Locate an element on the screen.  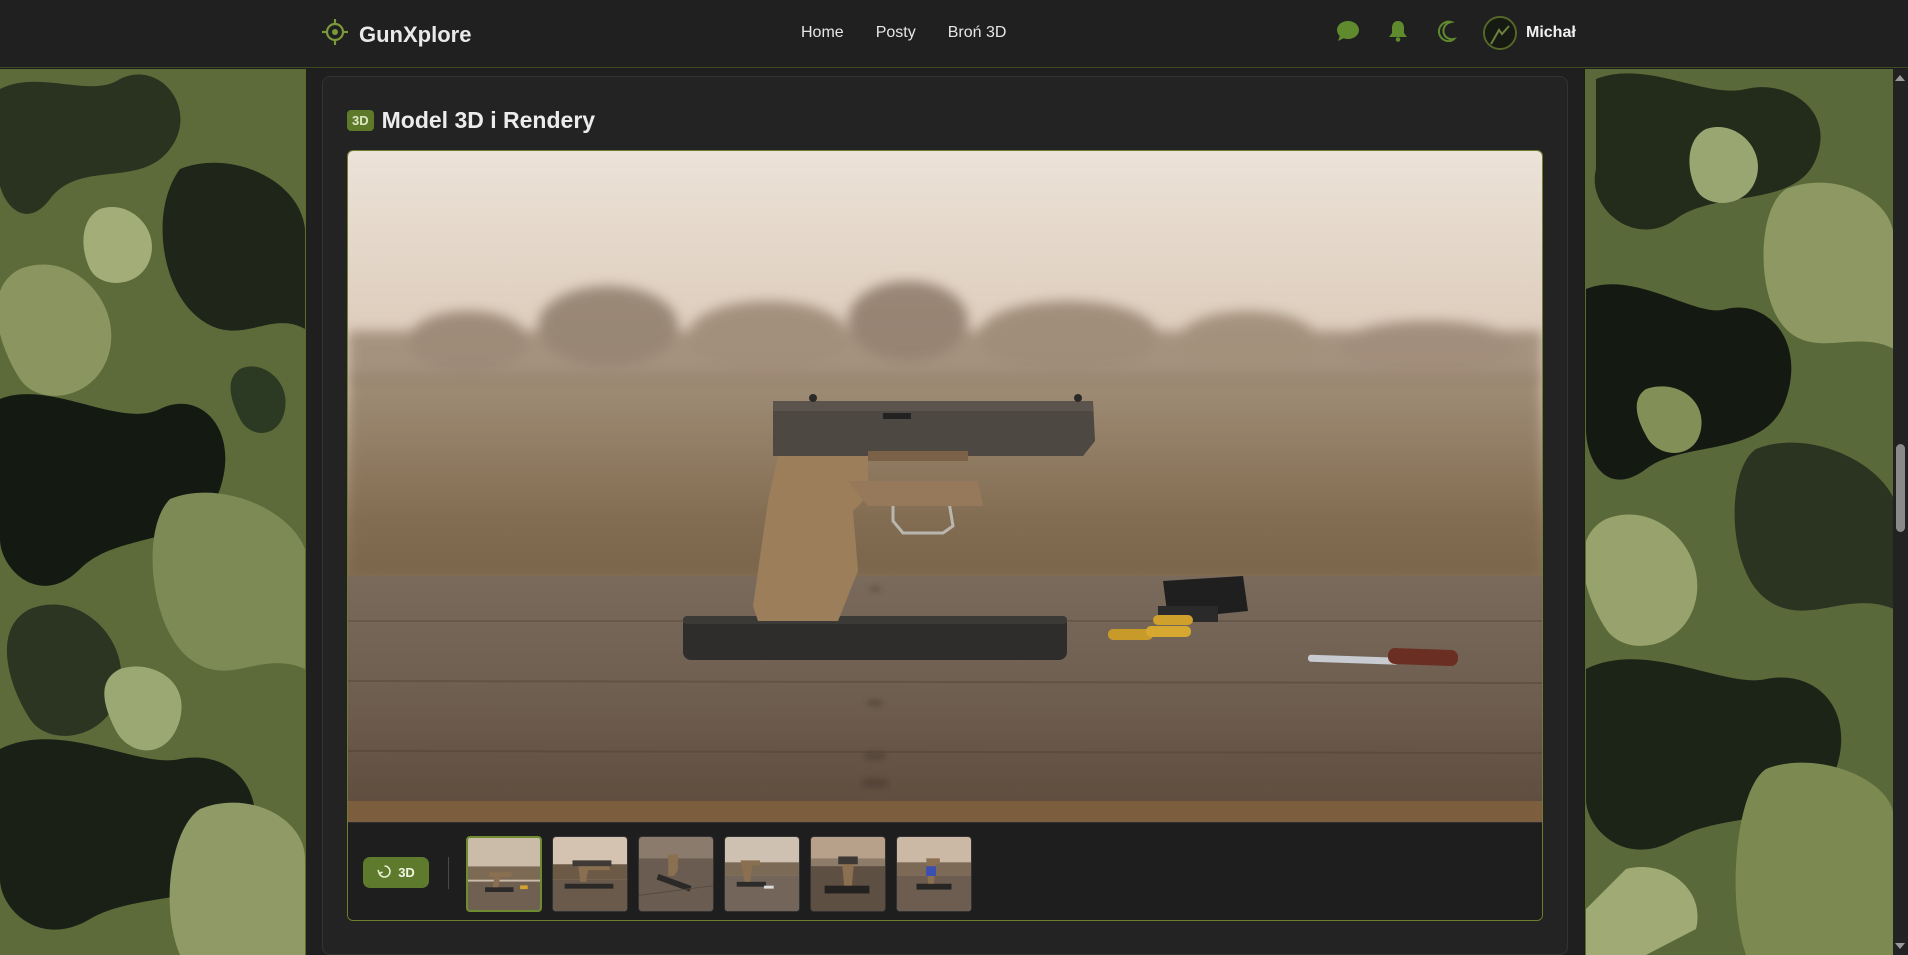
user-menu: Michał is located at coordinates (1529, 33).